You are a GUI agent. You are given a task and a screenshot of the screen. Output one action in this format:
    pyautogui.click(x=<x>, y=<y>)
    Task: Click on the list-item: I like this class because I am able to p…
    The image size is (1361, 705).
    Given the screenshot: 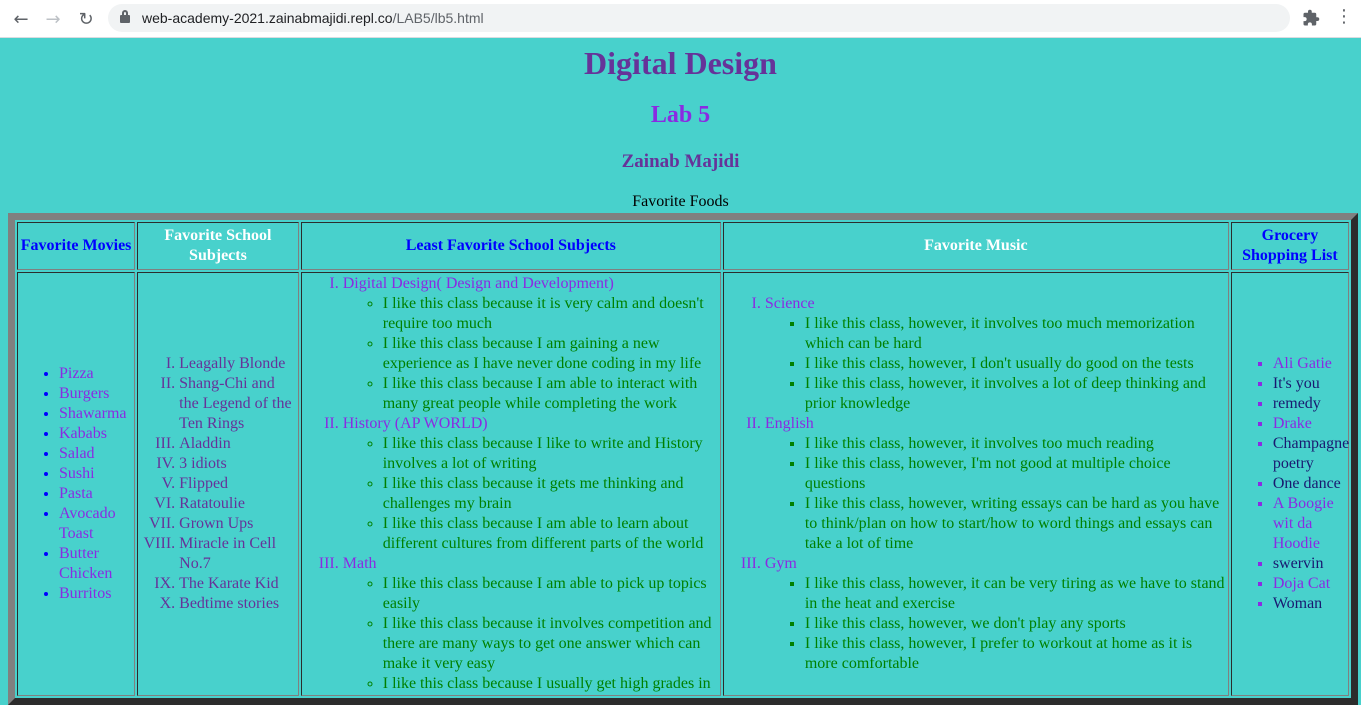 What is the action you would take?
    pyautogui.click(x=551, y=594)
    